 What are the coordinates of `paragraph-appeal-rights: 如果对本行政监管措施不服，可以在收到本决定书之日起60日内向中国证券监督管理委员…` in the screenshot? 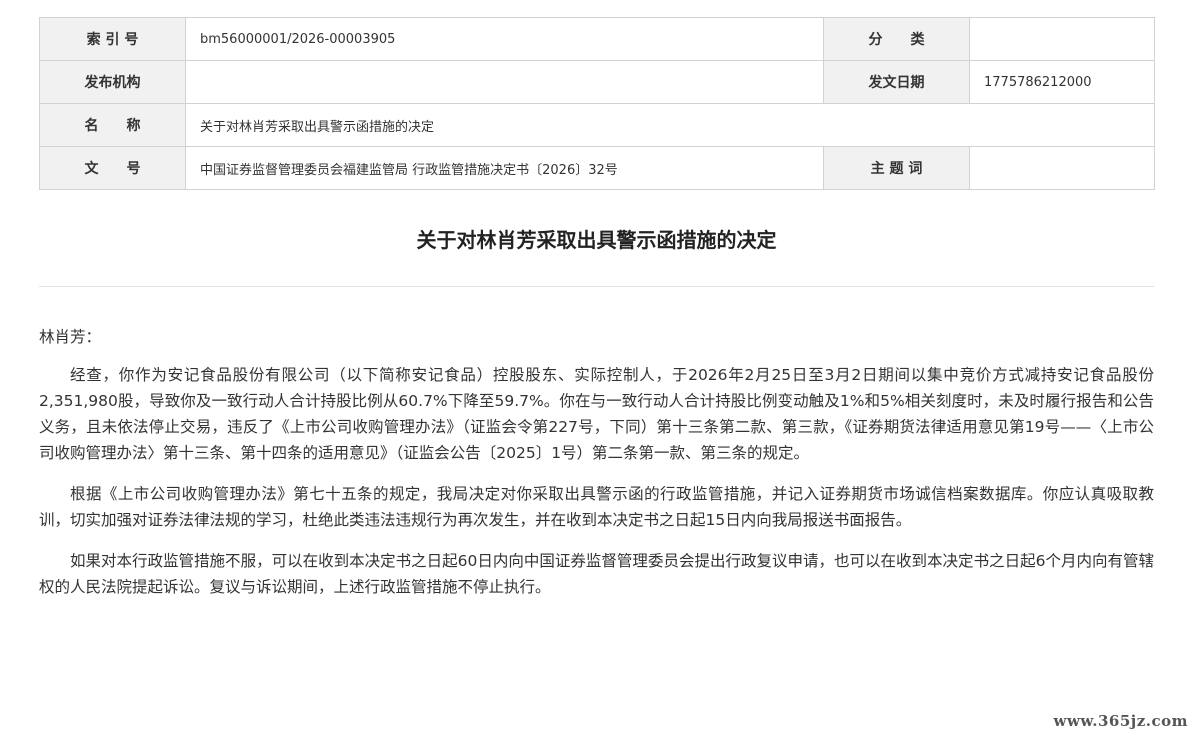 It's located at (596, 574).